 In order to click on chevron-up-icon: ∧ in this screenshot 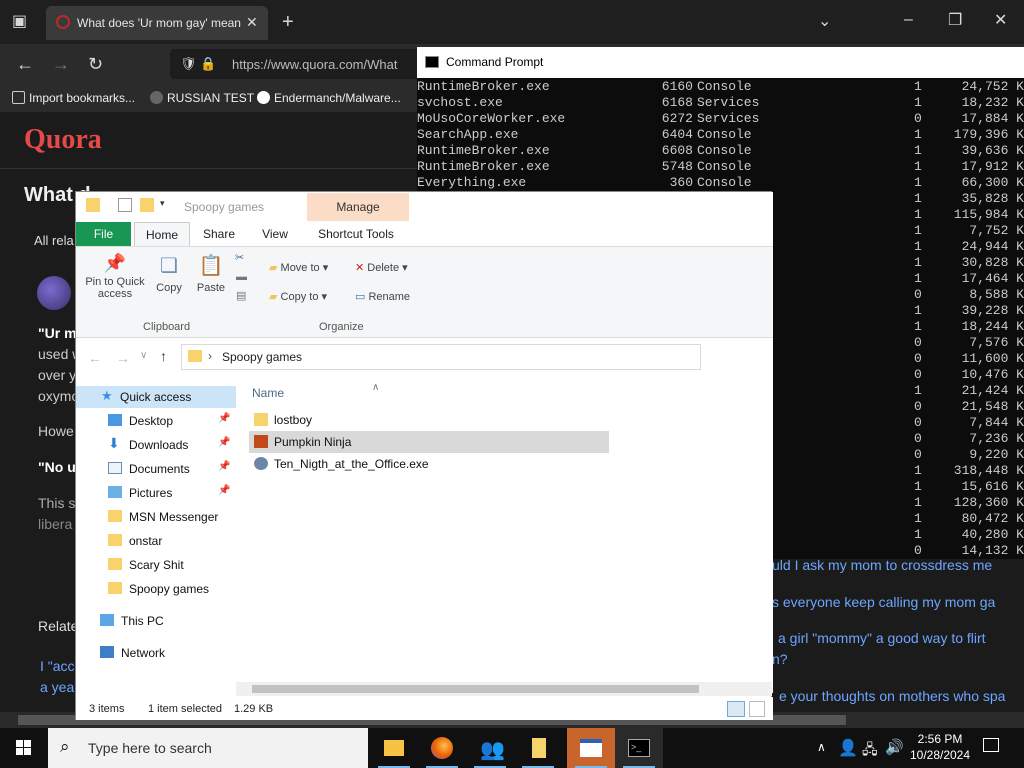, I will do `click(821, 747)`.